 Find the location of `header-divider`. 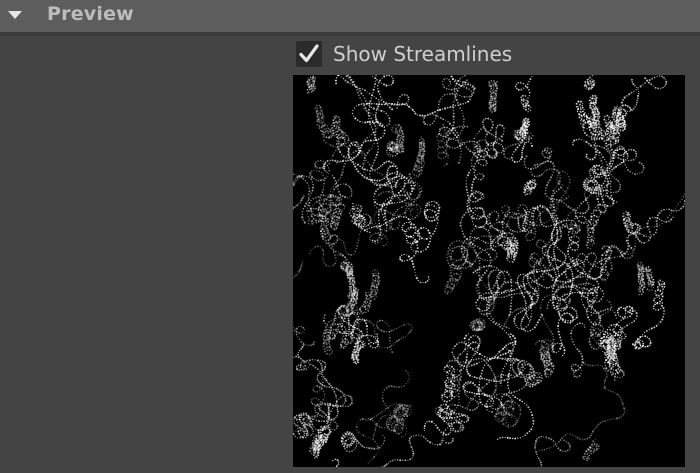

header-divider is located at coordinates (350, 34).